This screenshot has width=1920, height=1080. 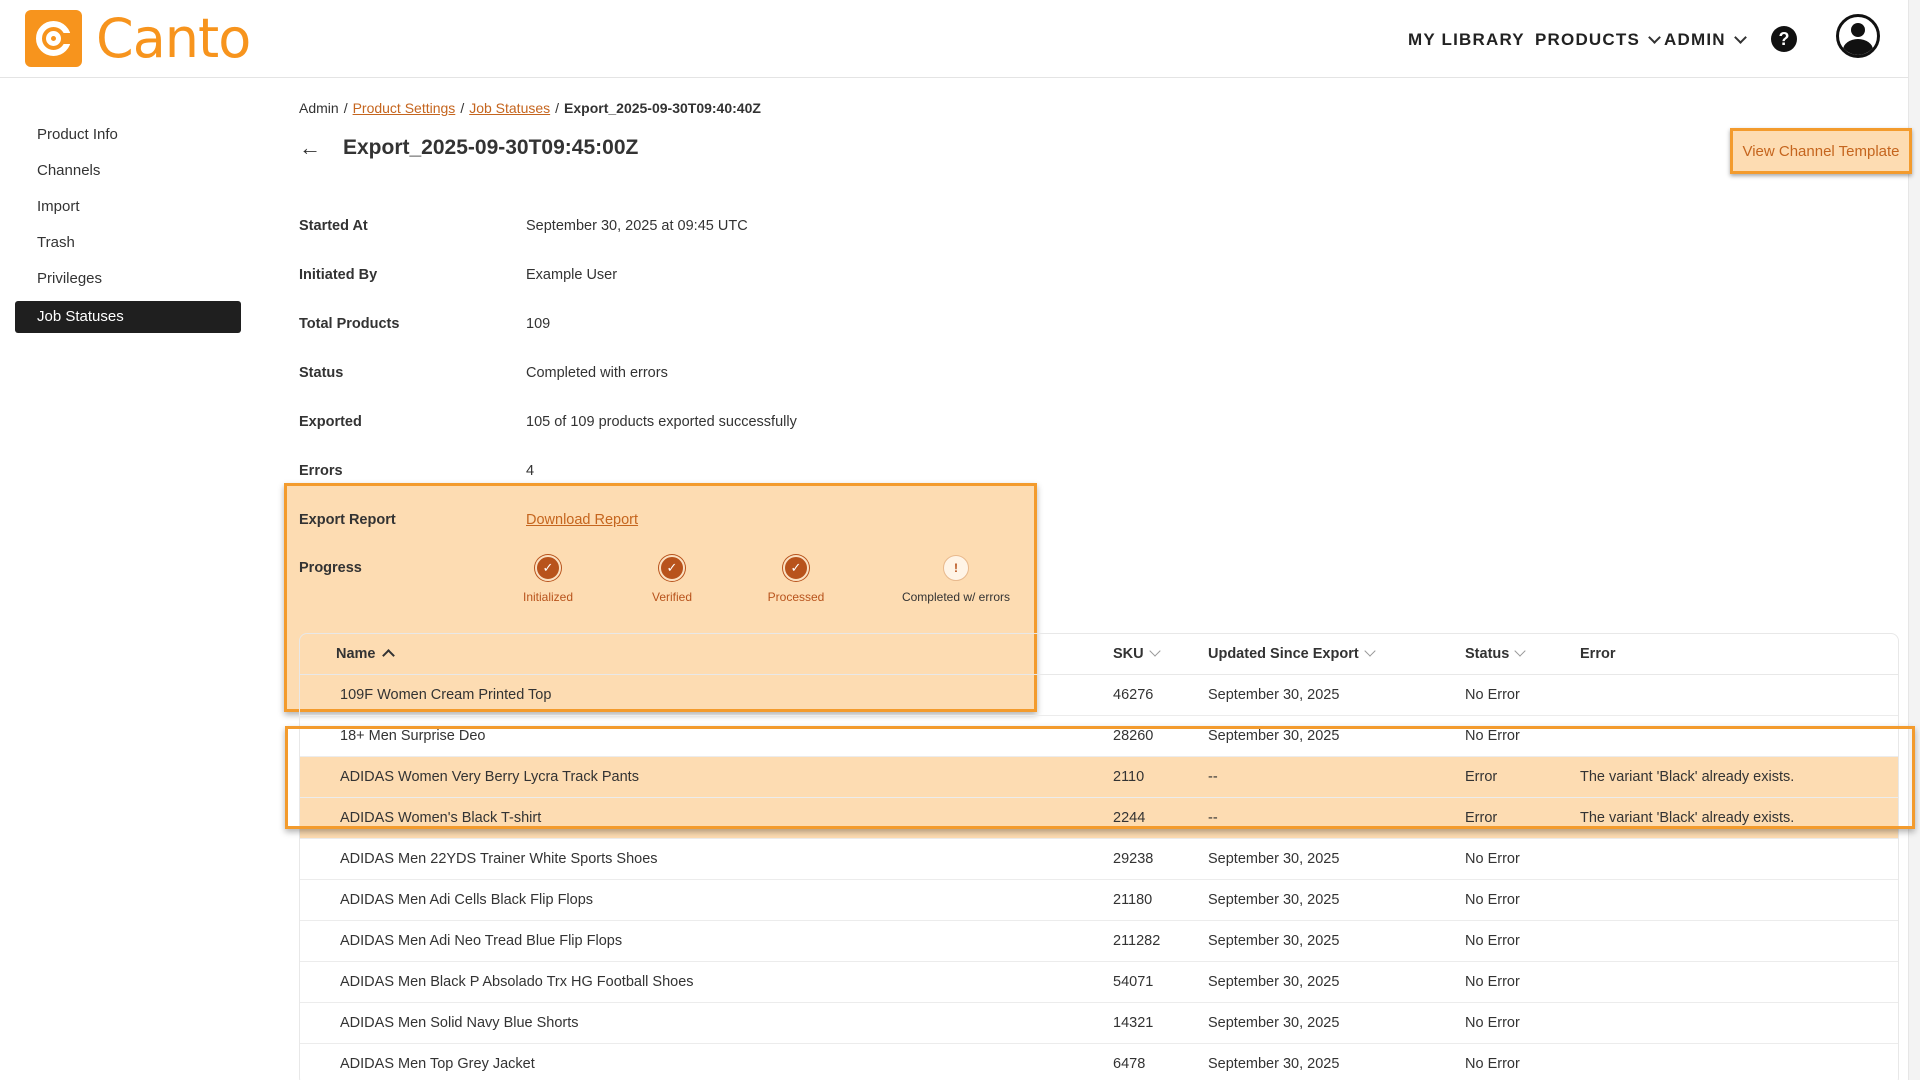 What do you see at coordinates (467, 900) in the screenshot?
I see `cell-name: ADIDAS Men Adi Cells Black Flip Flops` at bounding box center [467, 900].